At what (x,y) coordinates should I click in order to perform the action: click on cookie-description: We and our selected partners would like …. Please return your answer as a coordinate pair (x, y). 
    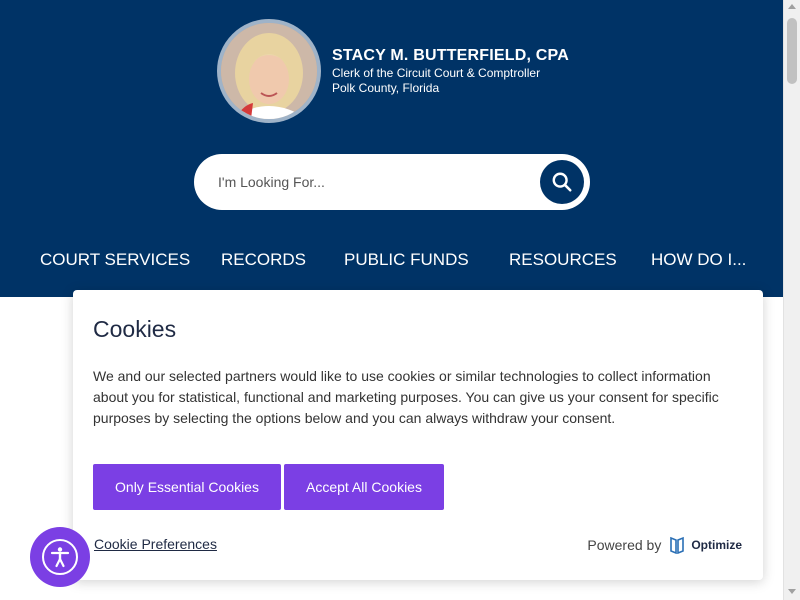
    Looking at the image, I should click on (406, 397).